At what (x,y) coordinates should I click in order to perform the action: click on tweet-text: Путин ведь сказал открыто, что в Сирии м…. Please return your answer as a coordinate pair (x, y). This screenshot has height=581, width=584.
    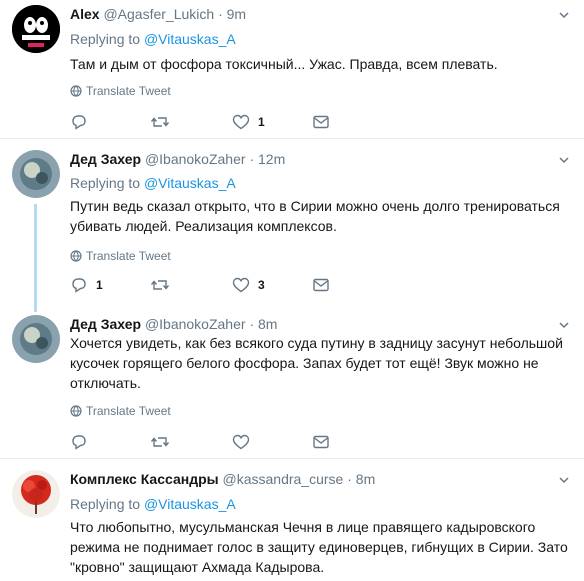
    Looking at the image, I should click on (315, 216).